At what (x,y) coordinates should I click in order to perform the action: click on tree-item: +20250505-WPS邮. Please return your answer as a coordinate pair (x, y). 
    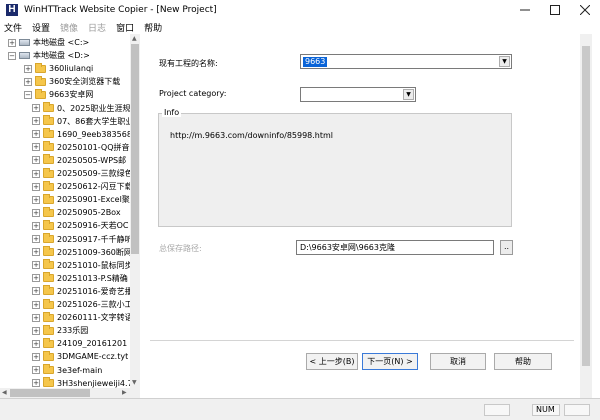
    Looking at the image, I should click on (79, 160).